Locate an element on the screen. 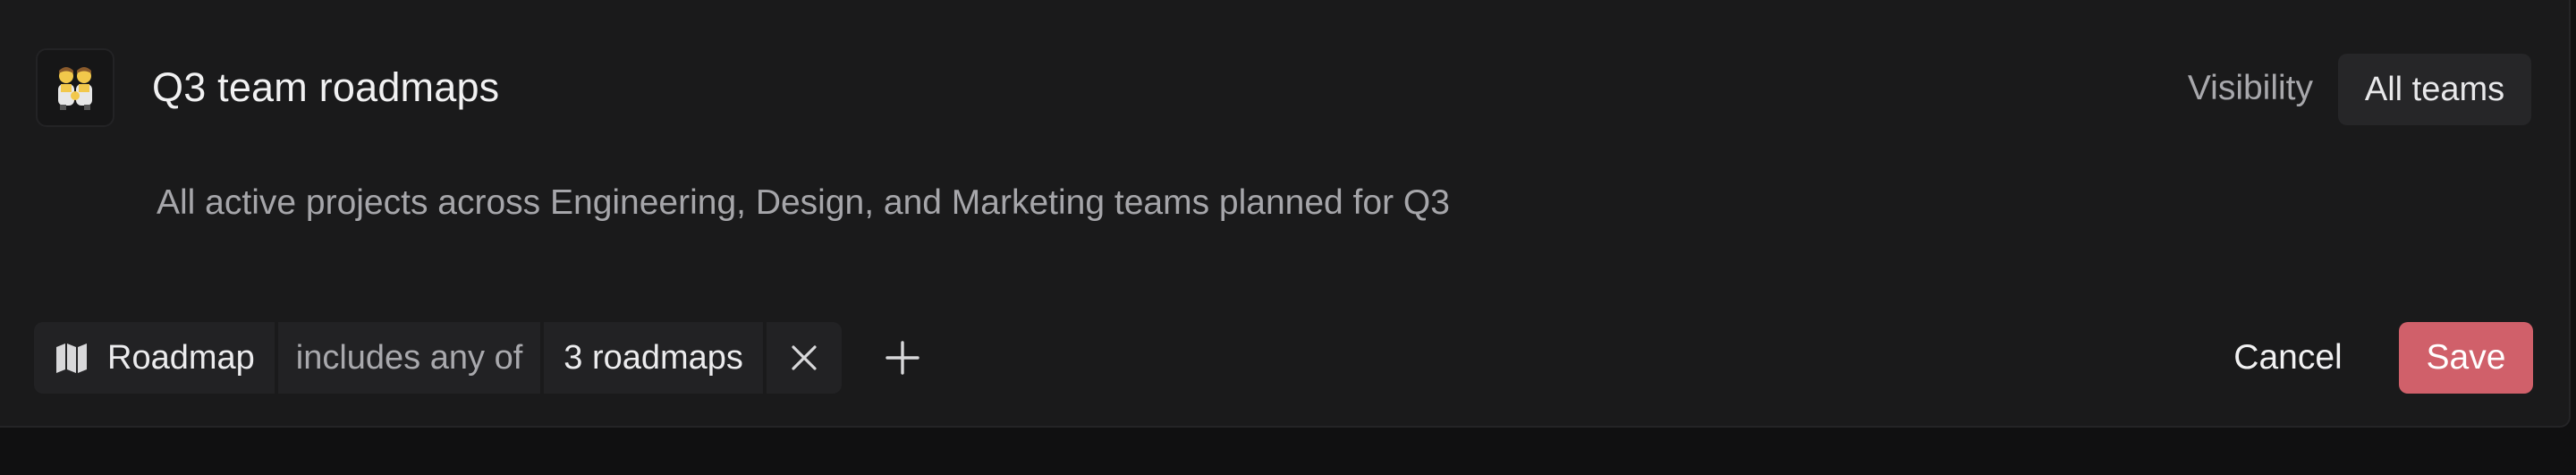 This screenshot has width=2576, height=475. plus-icon is located at coordinates (902, 358).